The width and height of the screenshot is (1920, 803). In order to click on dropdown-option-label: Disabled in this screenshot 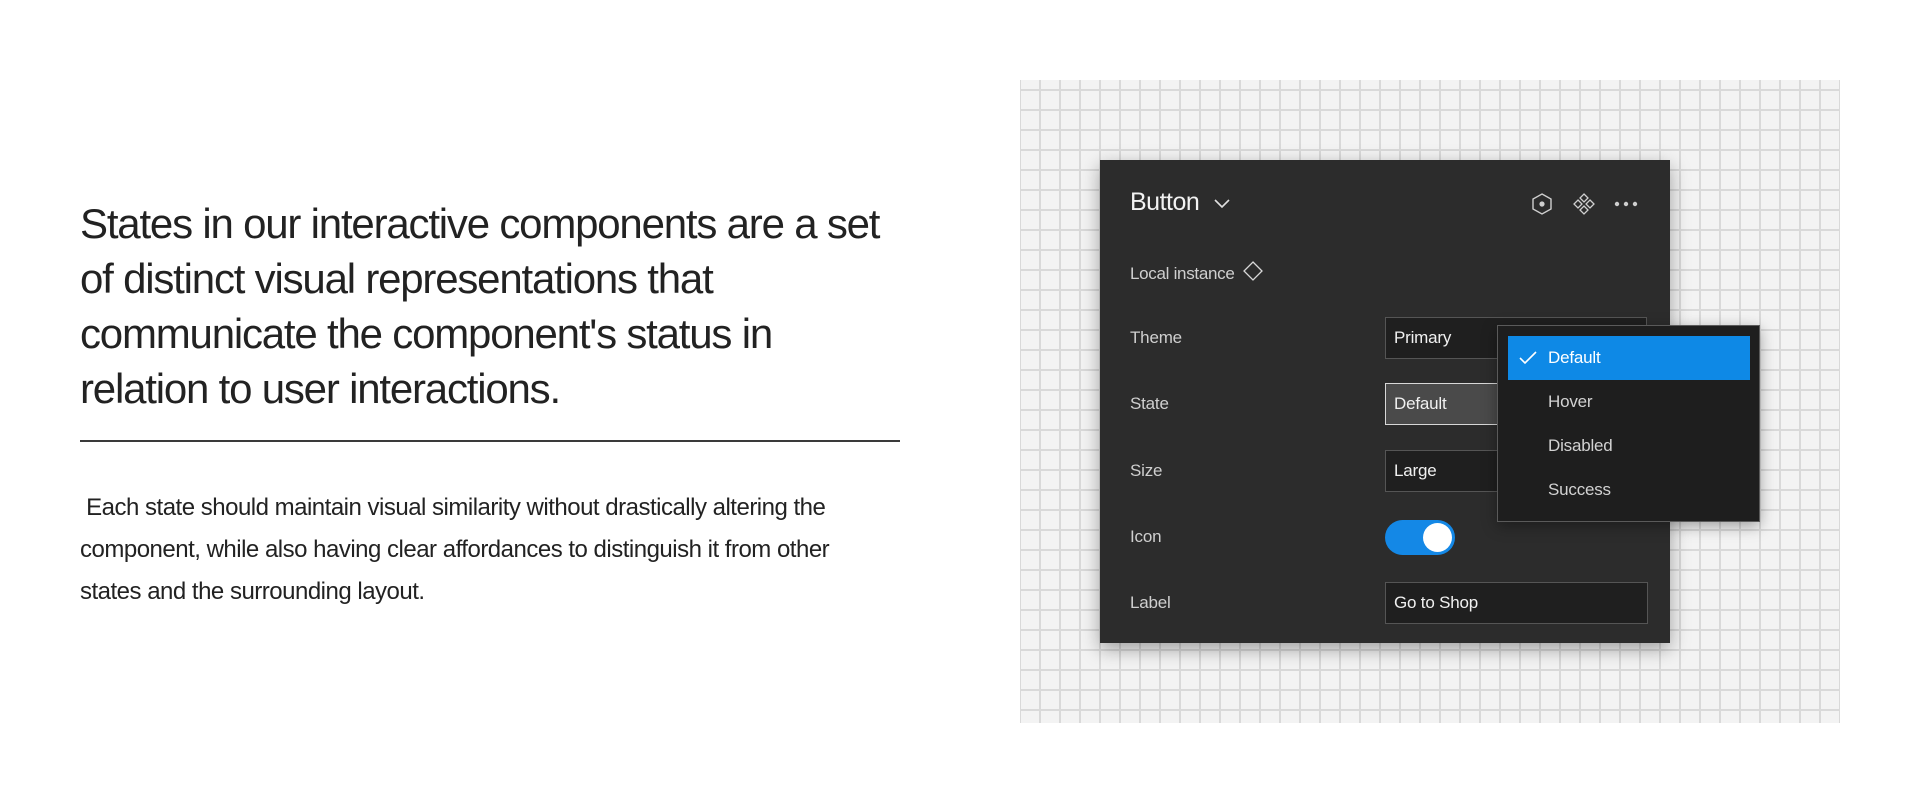, I will do `click(1580, 445)`.